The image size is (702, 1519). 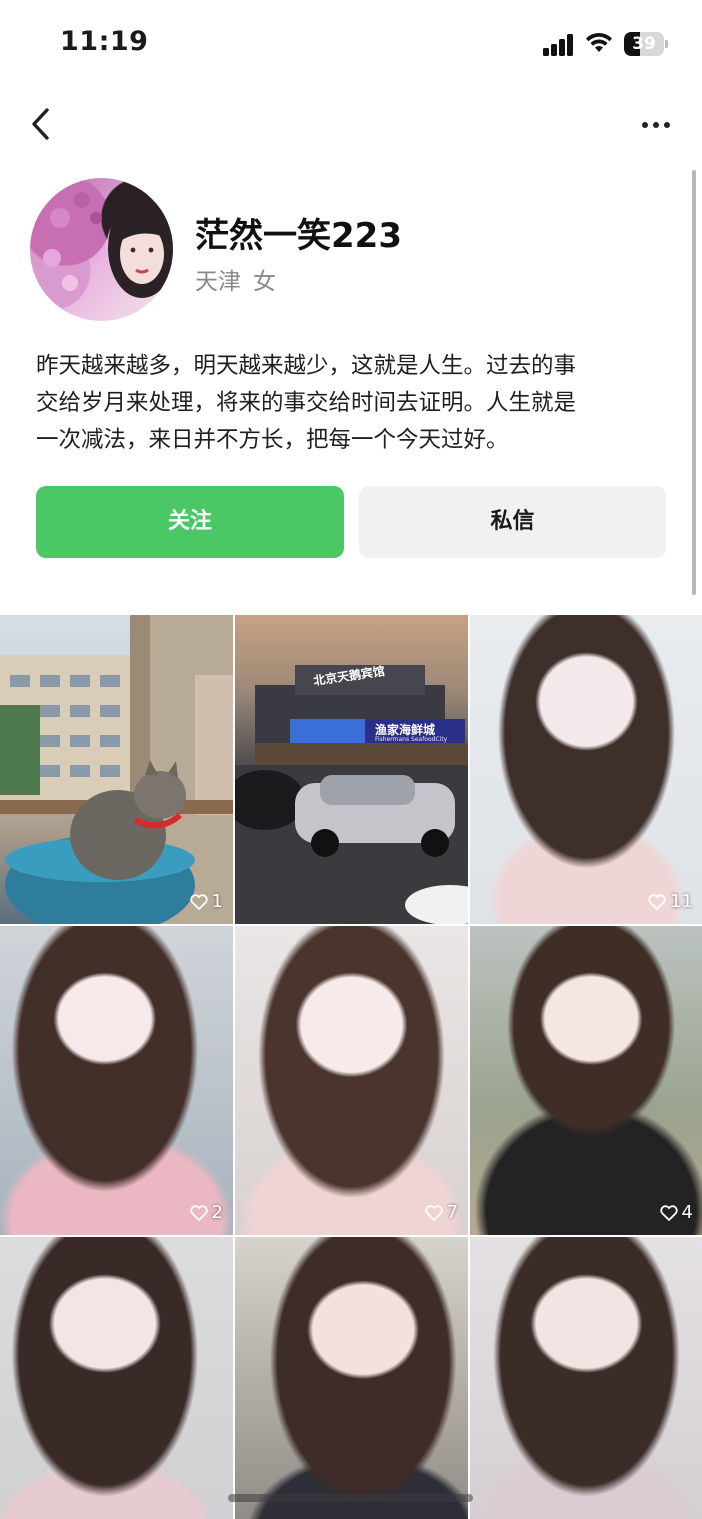 What do you see at coordinates (306, 366) in the screenshot?
I see `bio-line: 昨天越来越多，明天越来越少，这就是人生。过去的事` at bounding box center [306, 366].